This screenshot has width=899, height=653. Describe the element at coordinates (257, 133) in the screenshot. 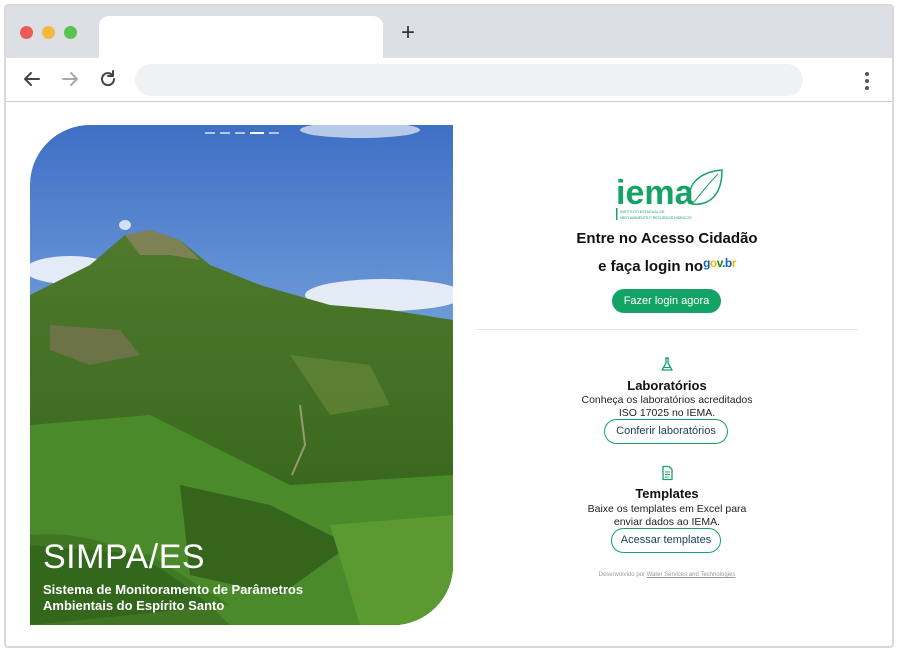

I see `carousel-dot-active` at that location.